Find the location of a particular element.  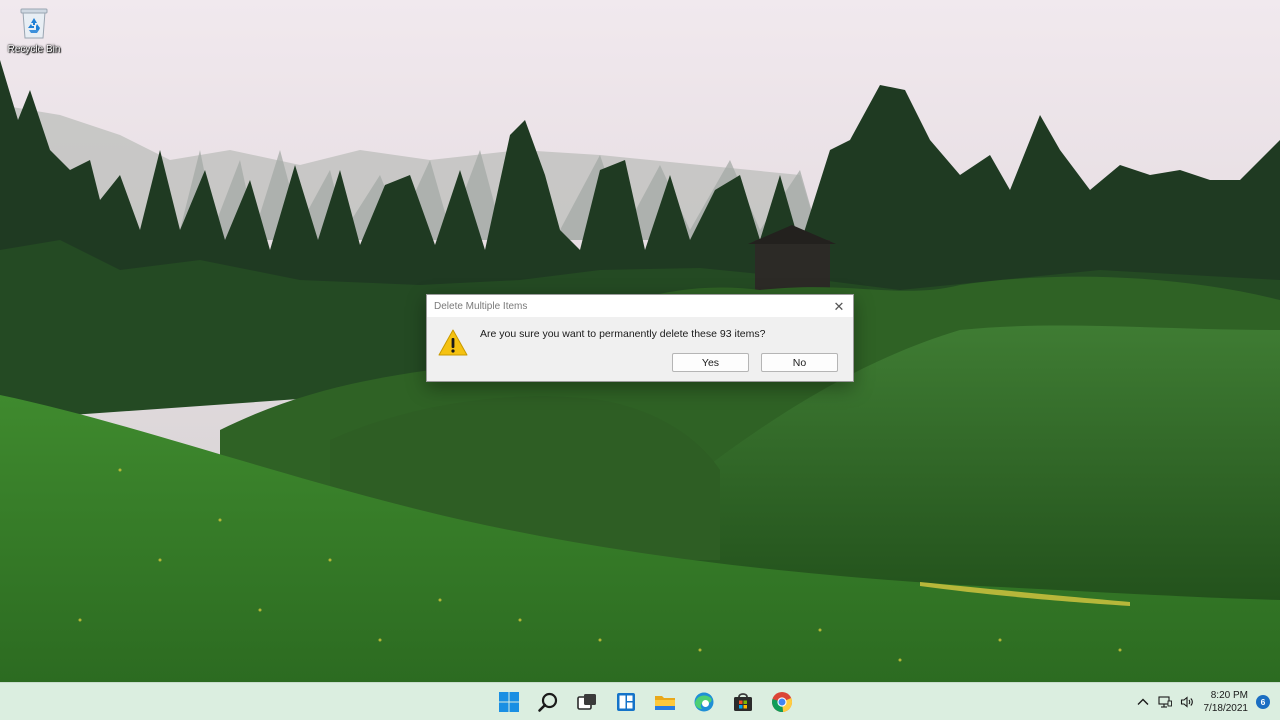

recycle-bin-icon is located at coordinates (34, 23).